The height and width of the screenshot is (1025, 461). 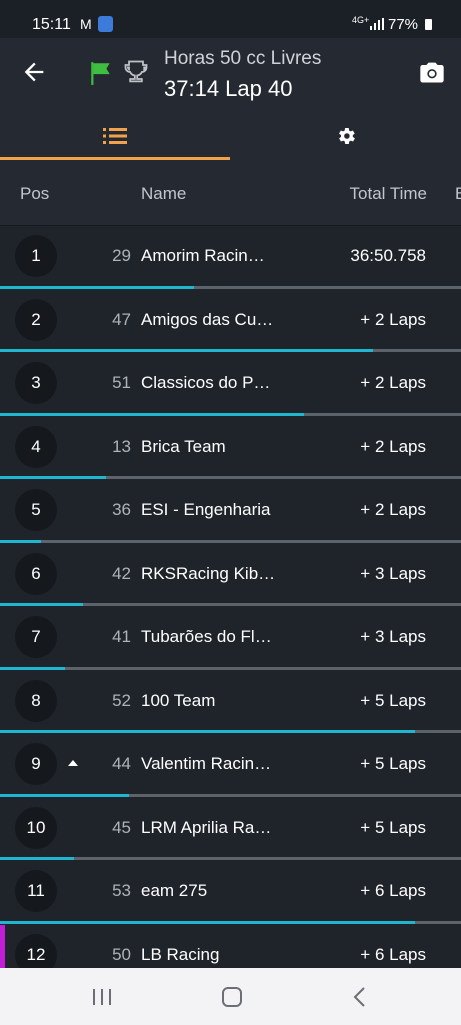 I want to click on tab-leaderboard, so click(x=115, y=136).